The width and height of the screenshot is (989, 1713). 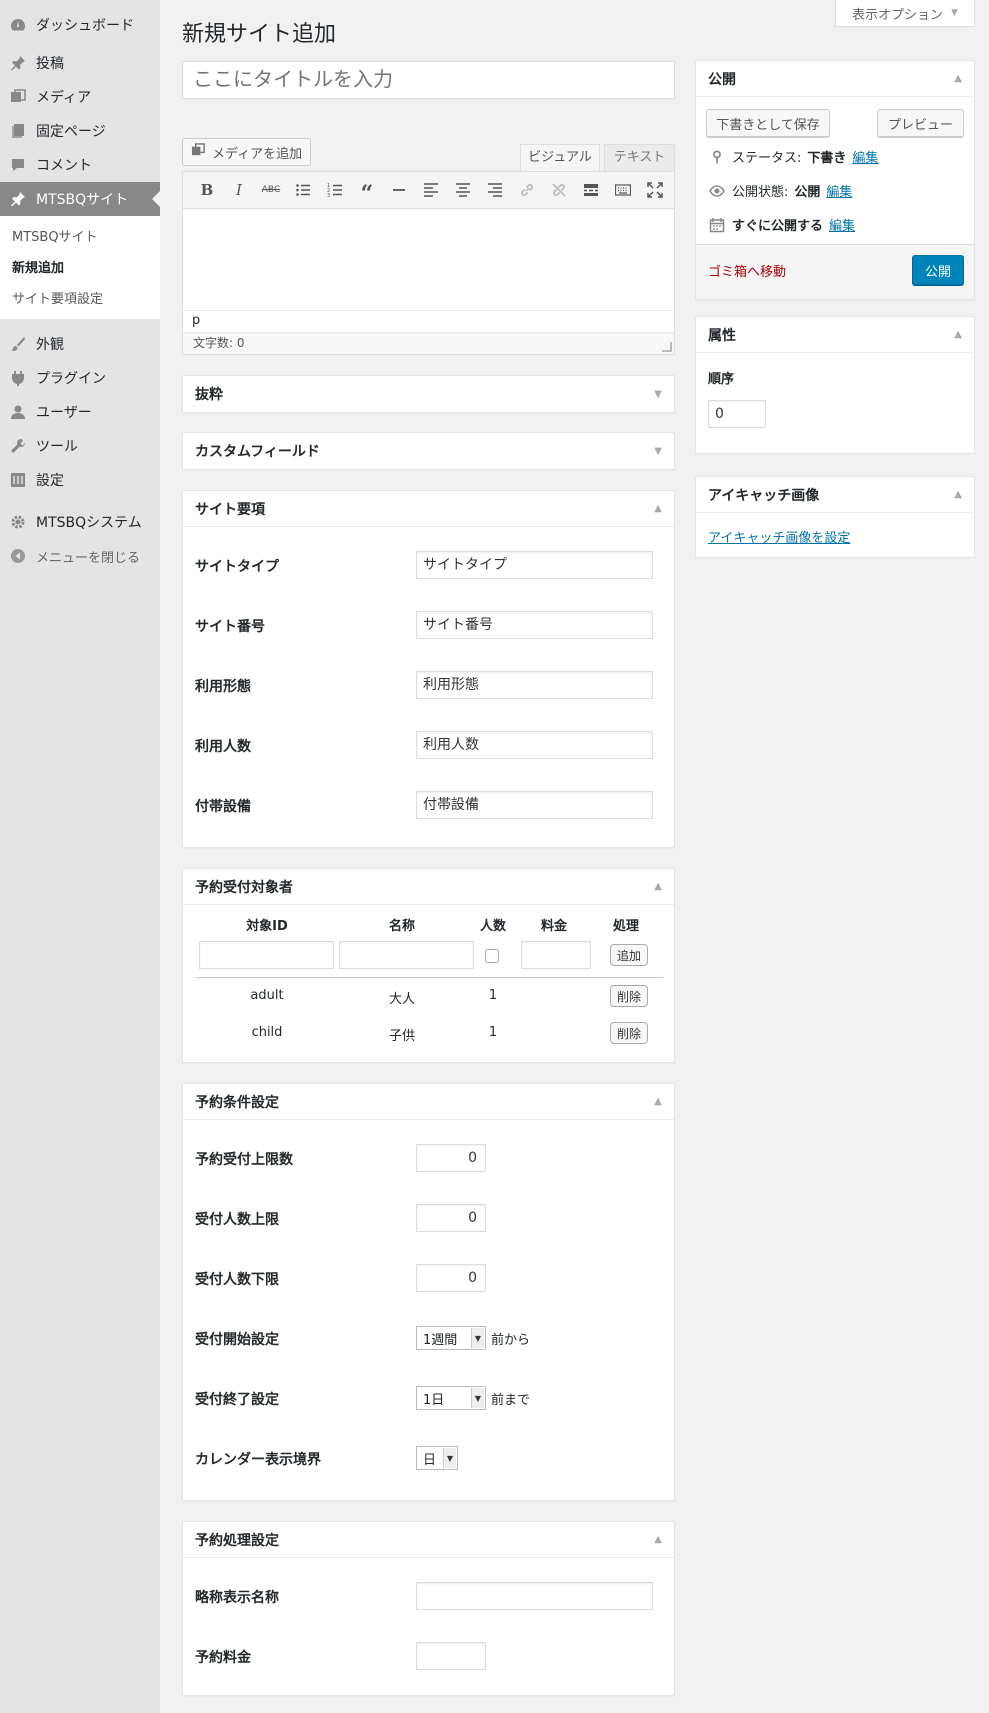 What do you see at coordinates (80, 480) in the screenshot?
I see `menu-item-settings: 設定` at bounding box center [80, 480].